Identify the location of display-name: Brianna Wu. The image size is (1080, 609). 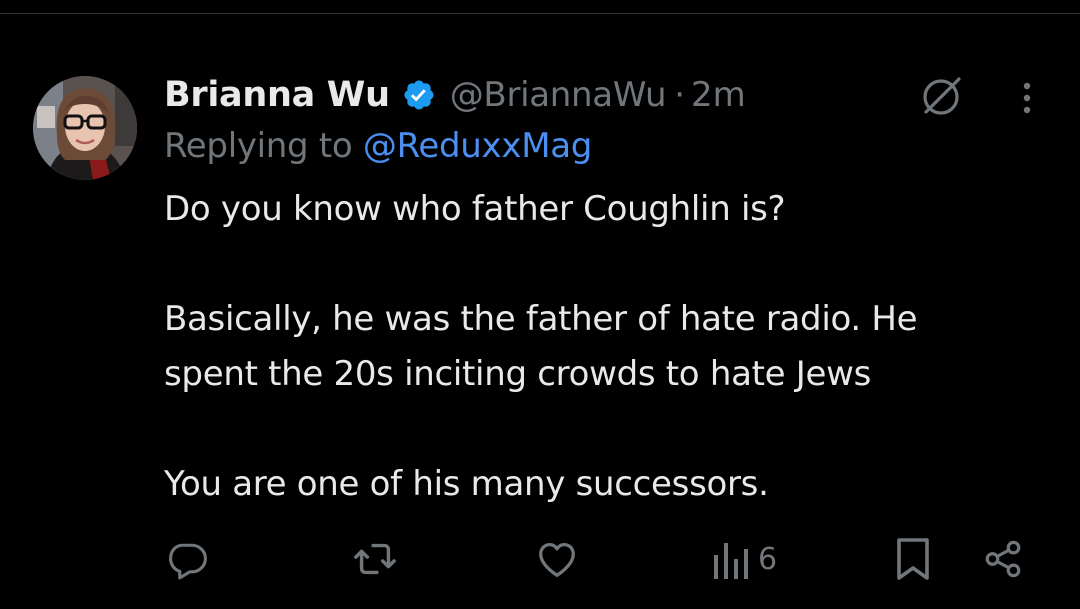
(277, 95).